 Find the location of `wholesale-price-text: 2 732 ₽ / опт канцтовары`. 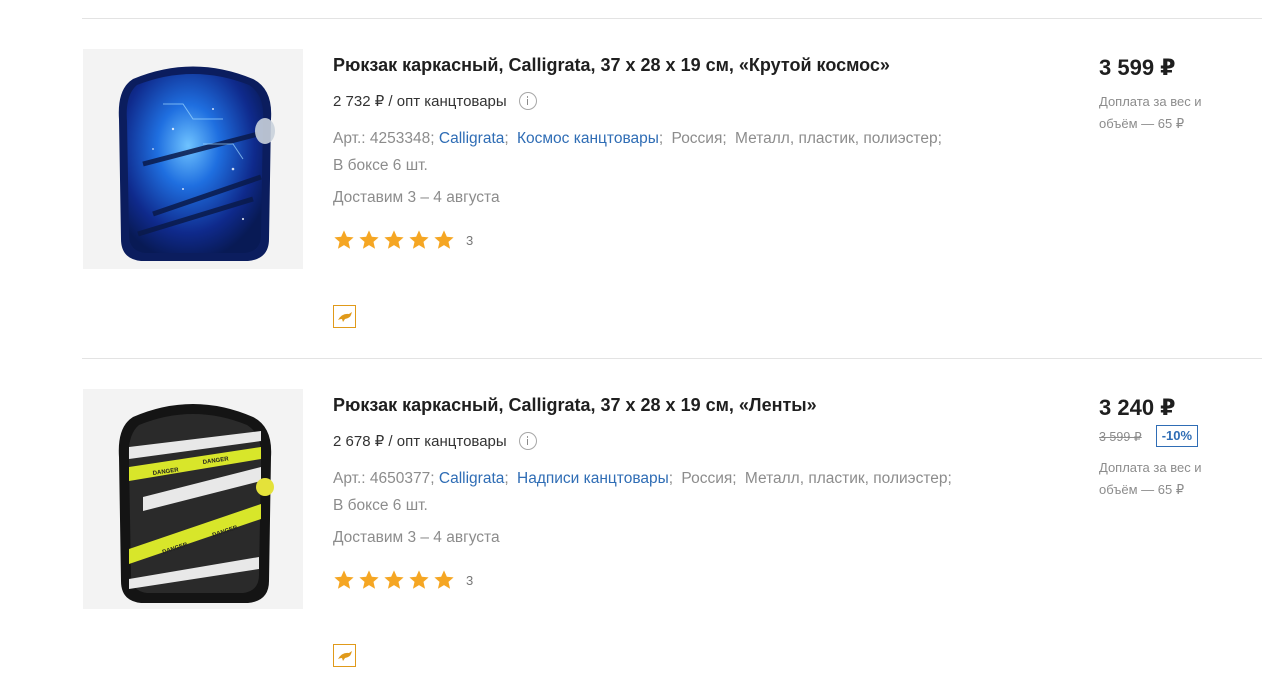

wholesale-price-text: 2 732 ₽ / опт канцтовары is located at coordinates (420, 101).